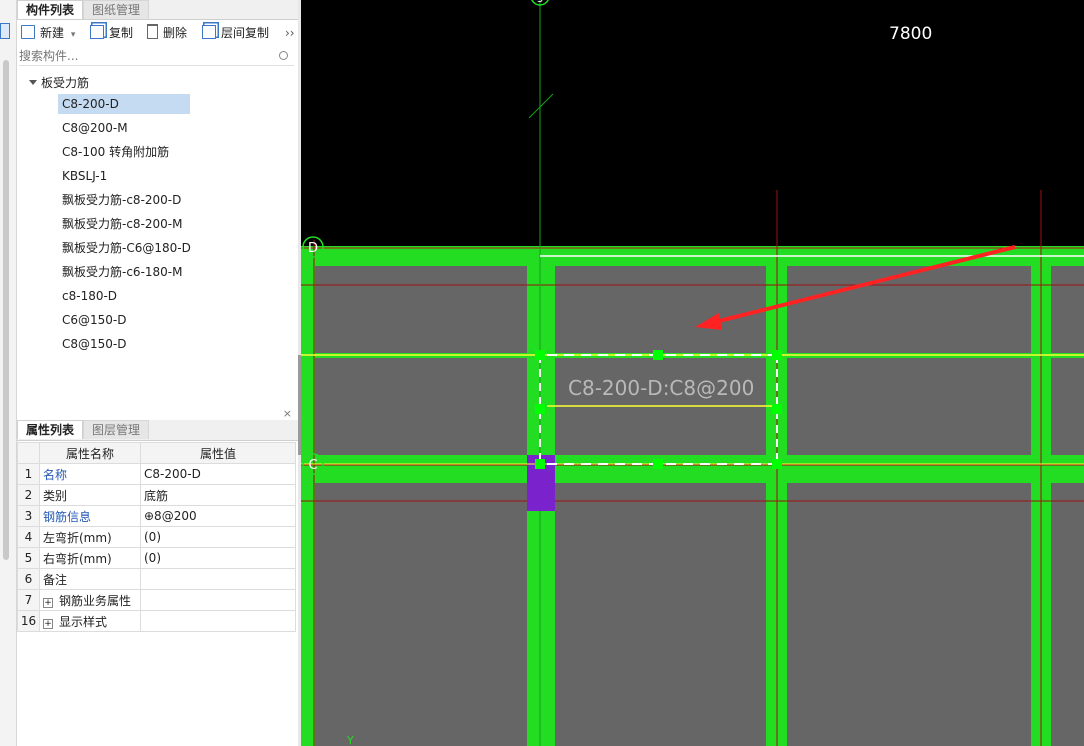  What do you see at coordinates (95, 128) in the screenshot?
I see `tree-item: C8@200-M` at bounding box center [95, 128].